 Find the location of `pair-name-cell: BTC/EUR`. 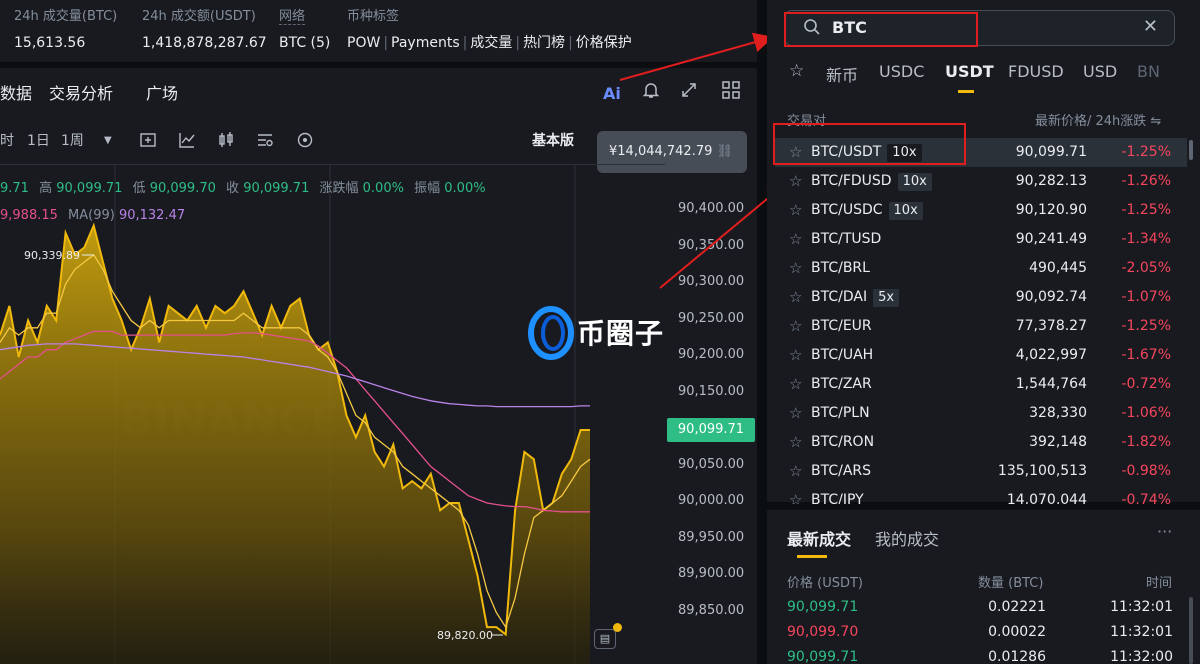

pair-name-cell: BTC/EUR is located at coordinates (841, 326).